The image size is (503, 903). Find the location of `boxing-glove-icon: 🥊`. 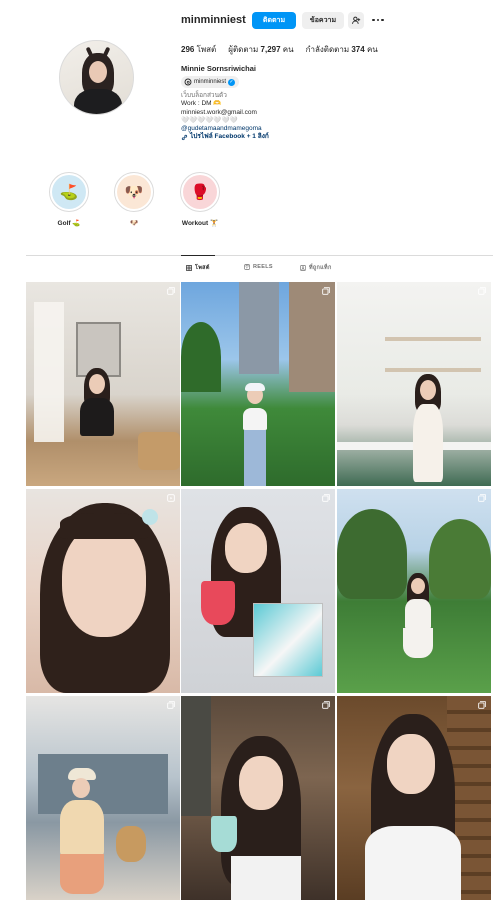

boxing-glove-icon: 🥊 is located at coordinates (200, 192).